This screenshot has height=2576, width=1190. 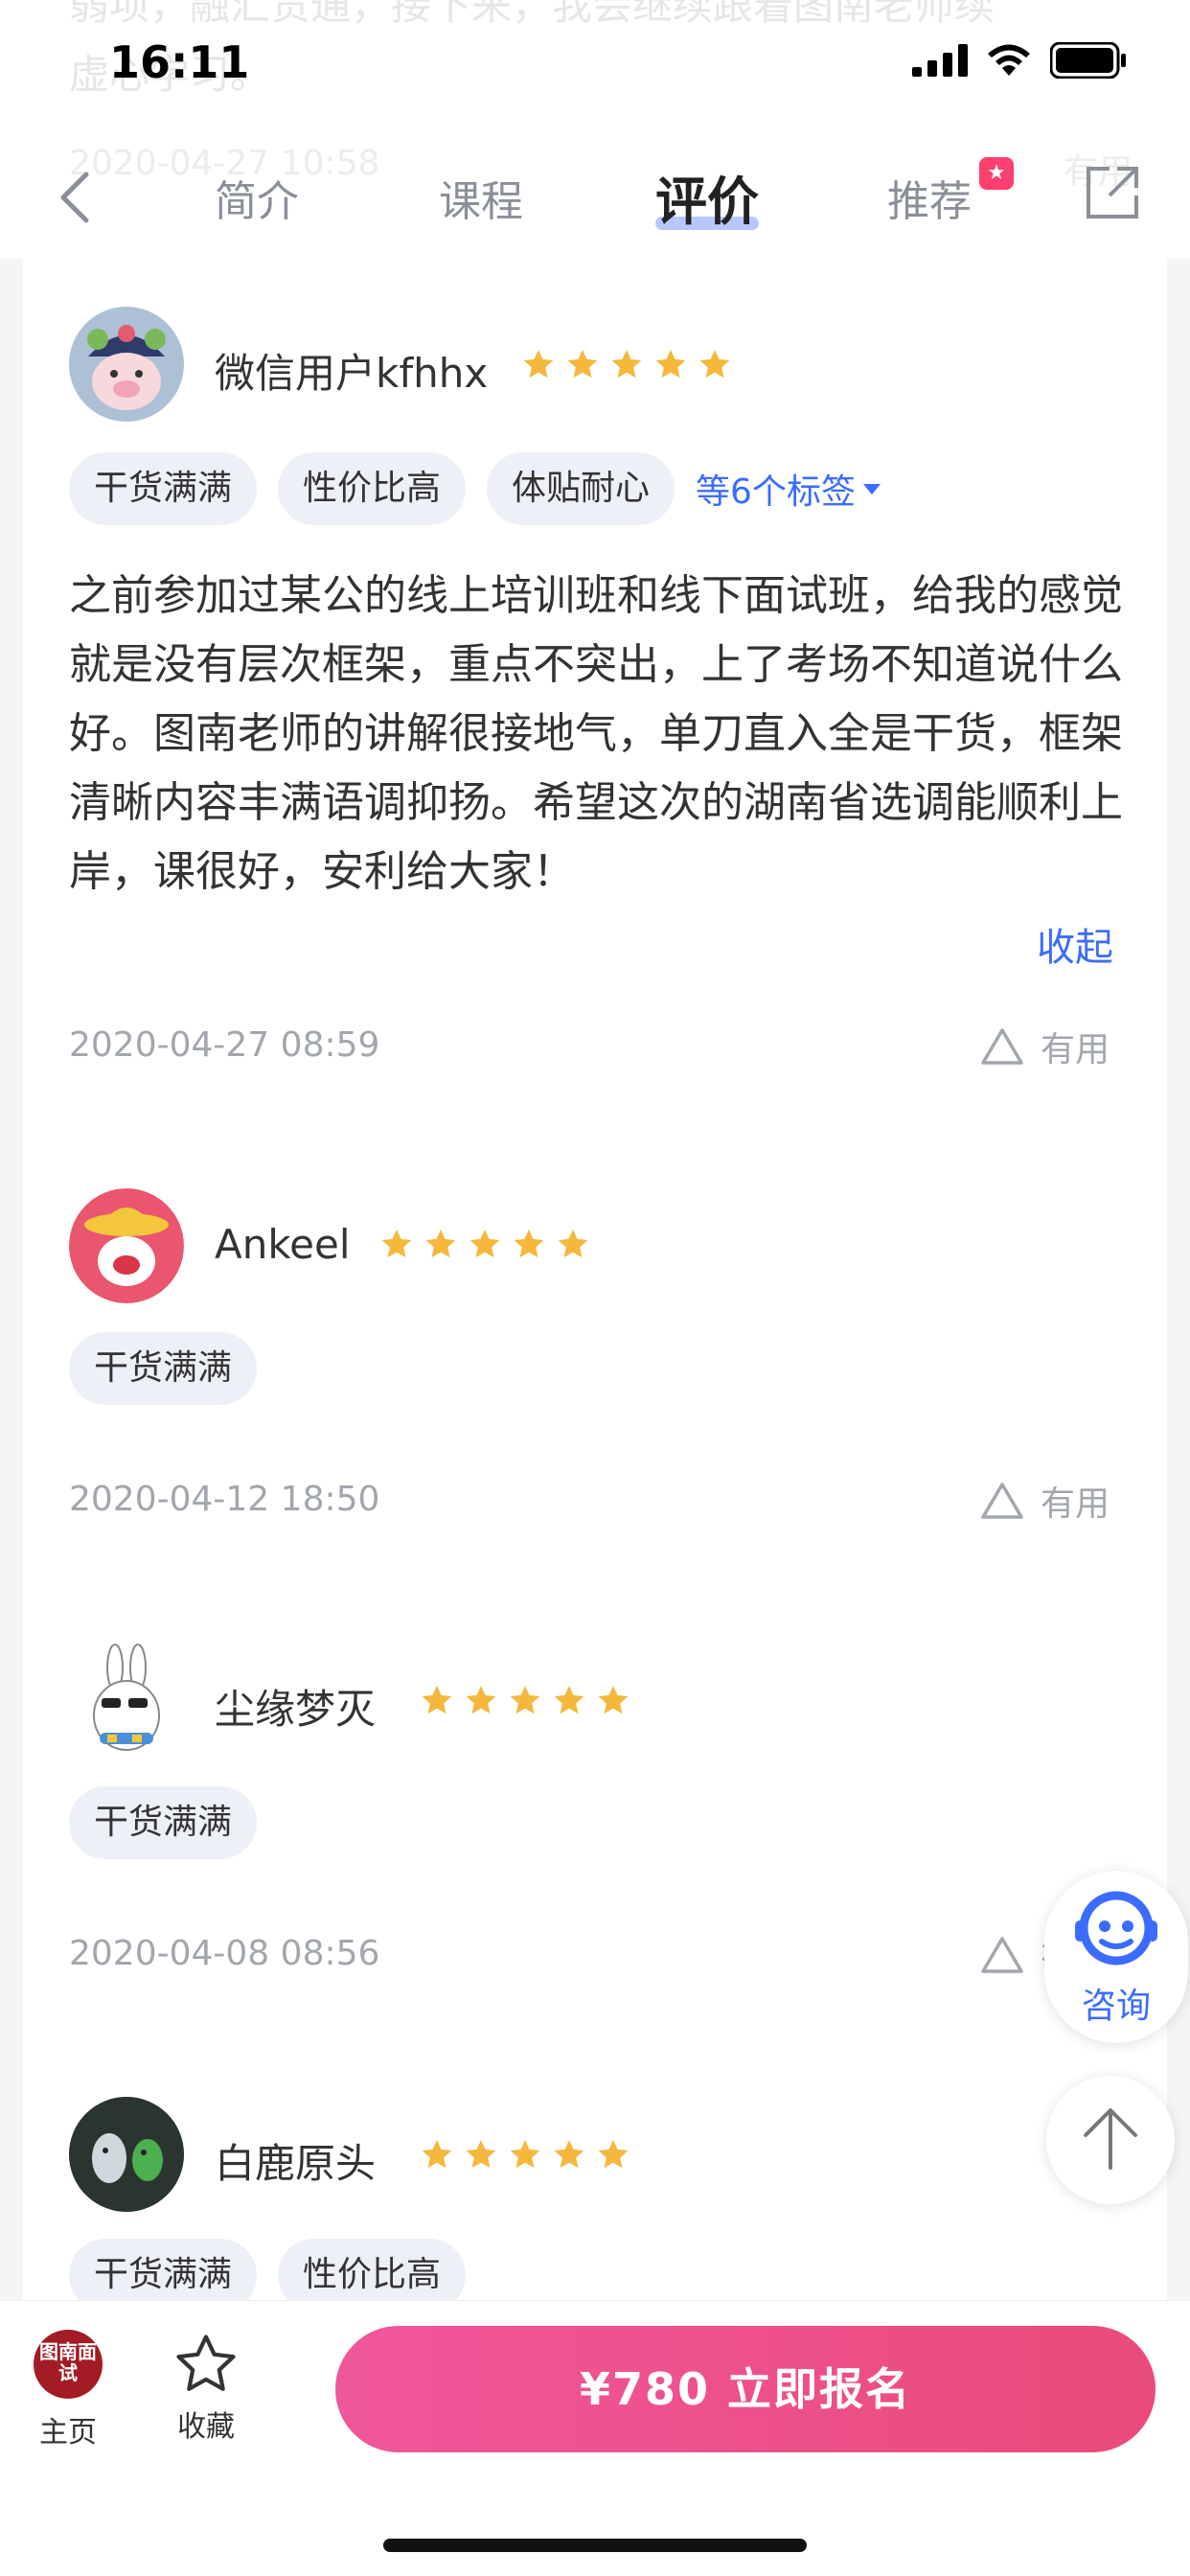 I want to click on tab-course: 课程, so click(x=481, y=197).